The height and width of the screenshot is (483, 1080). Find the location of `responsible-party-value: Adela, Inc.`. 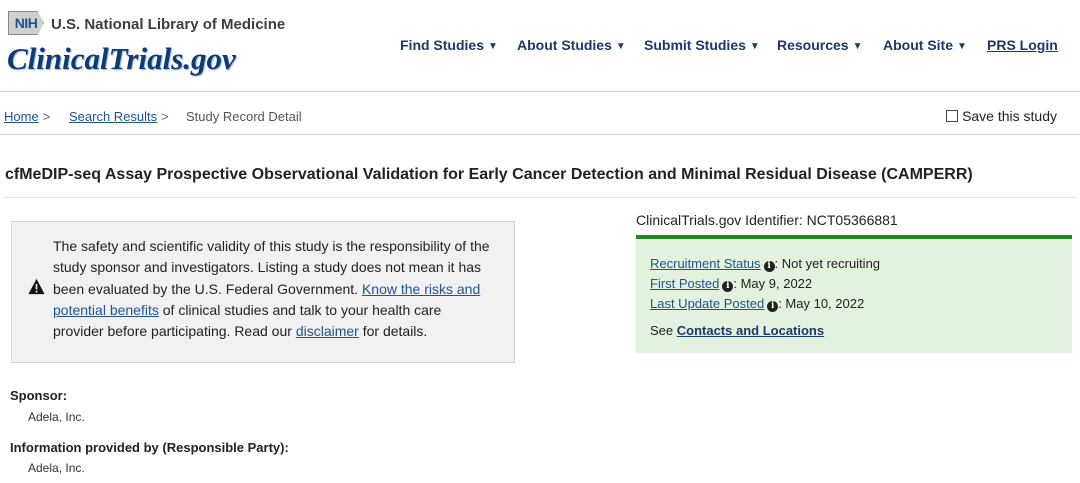

responsible-party-value: Adela, Inc. is located at coordinates (56, 468).